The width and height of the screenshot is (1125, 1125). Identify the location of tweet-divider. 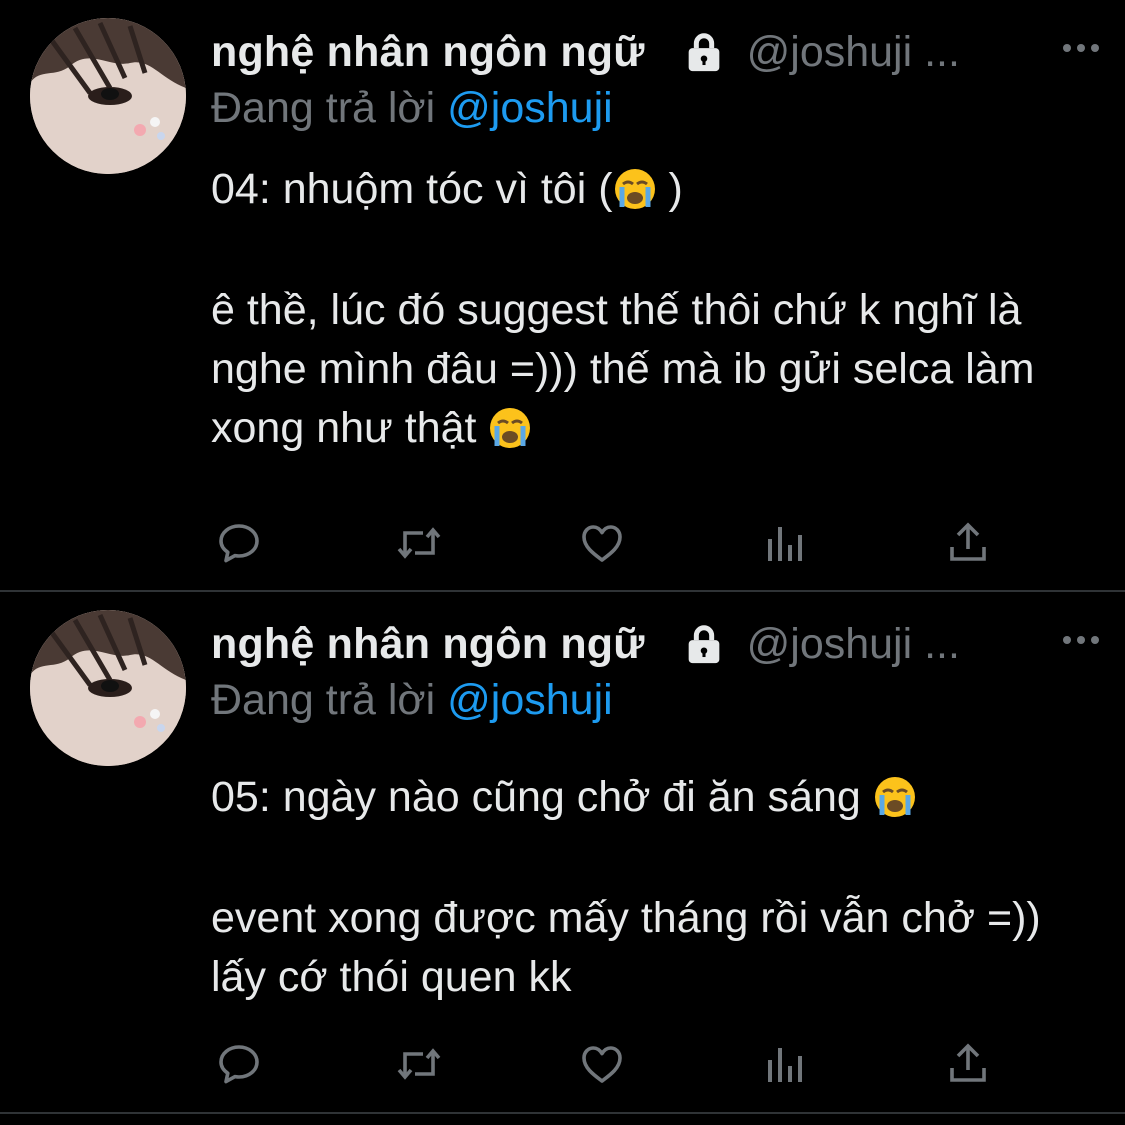
(562, 1113).